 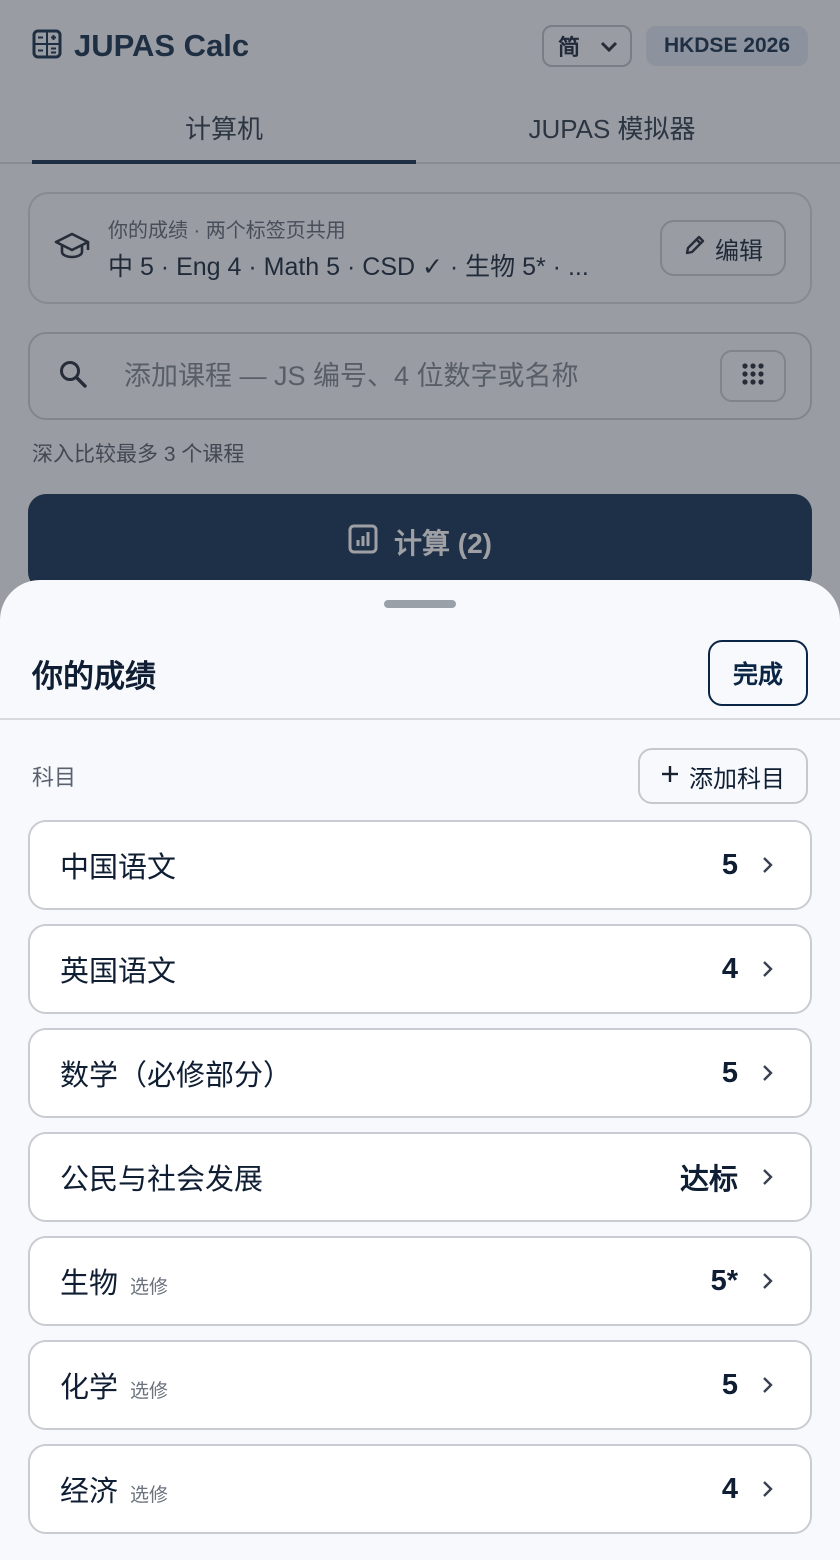 I want to click on sheet-drag-handle, so click(x=420, y=604).